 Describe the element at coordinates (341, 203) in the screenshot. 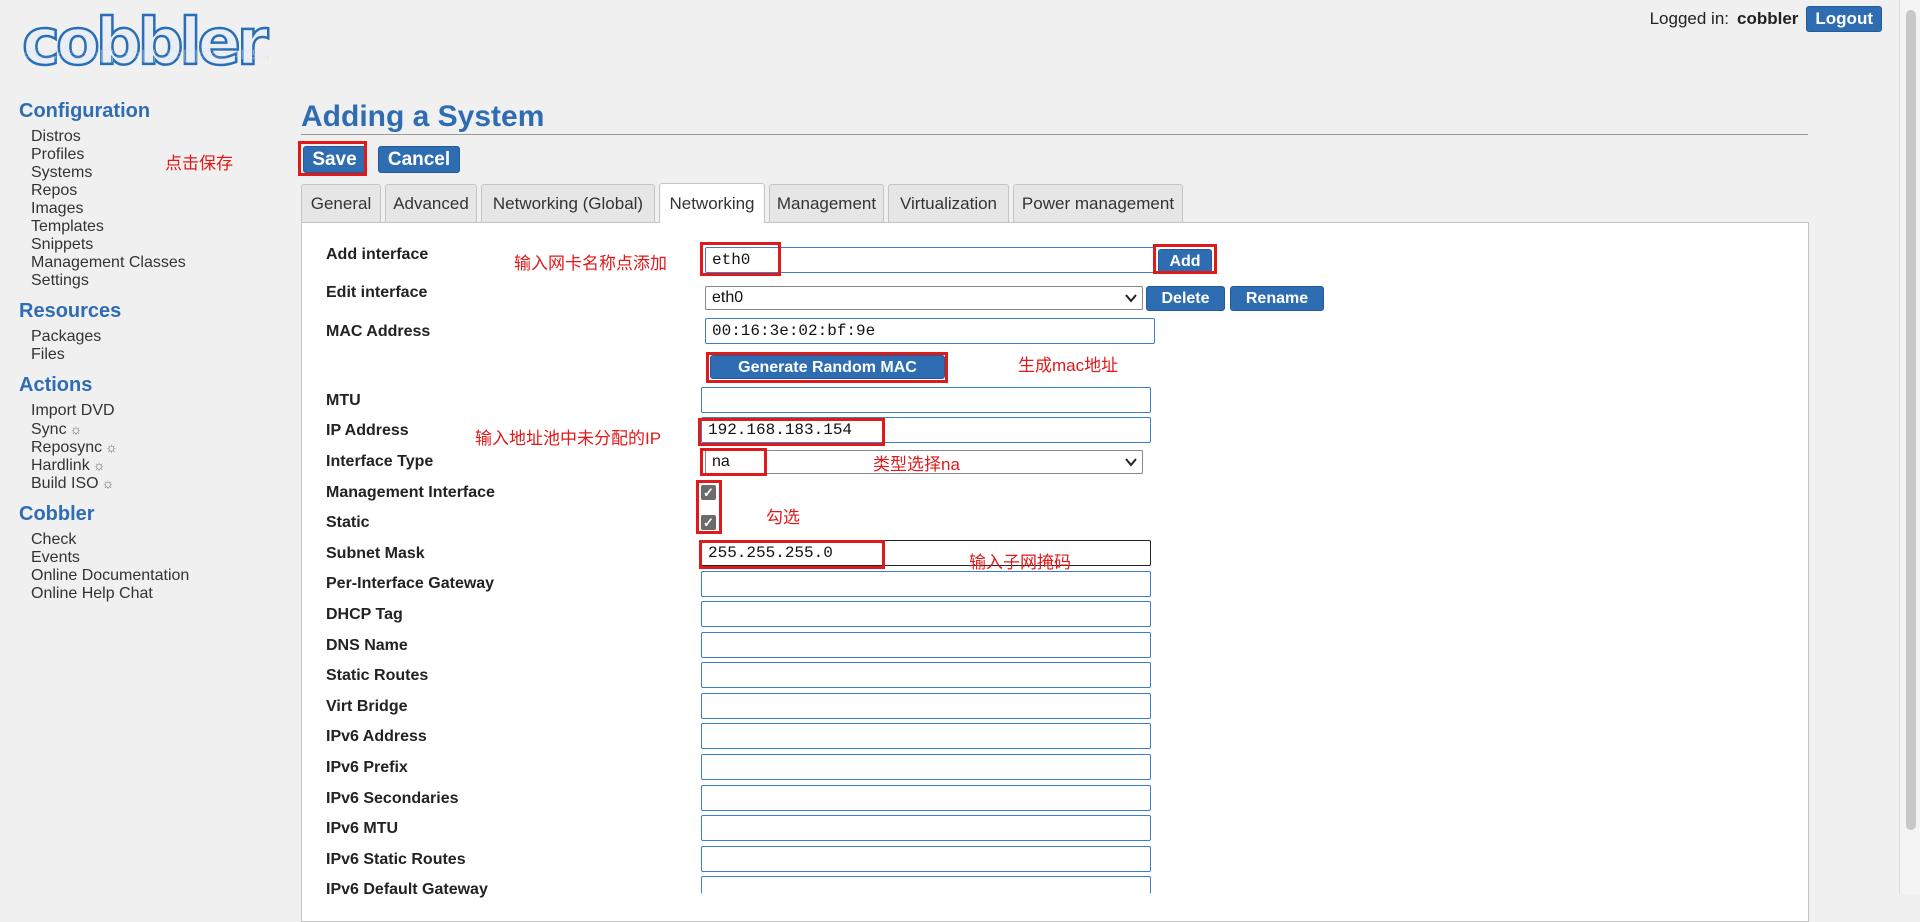

I see `tab-general: General` at that location.